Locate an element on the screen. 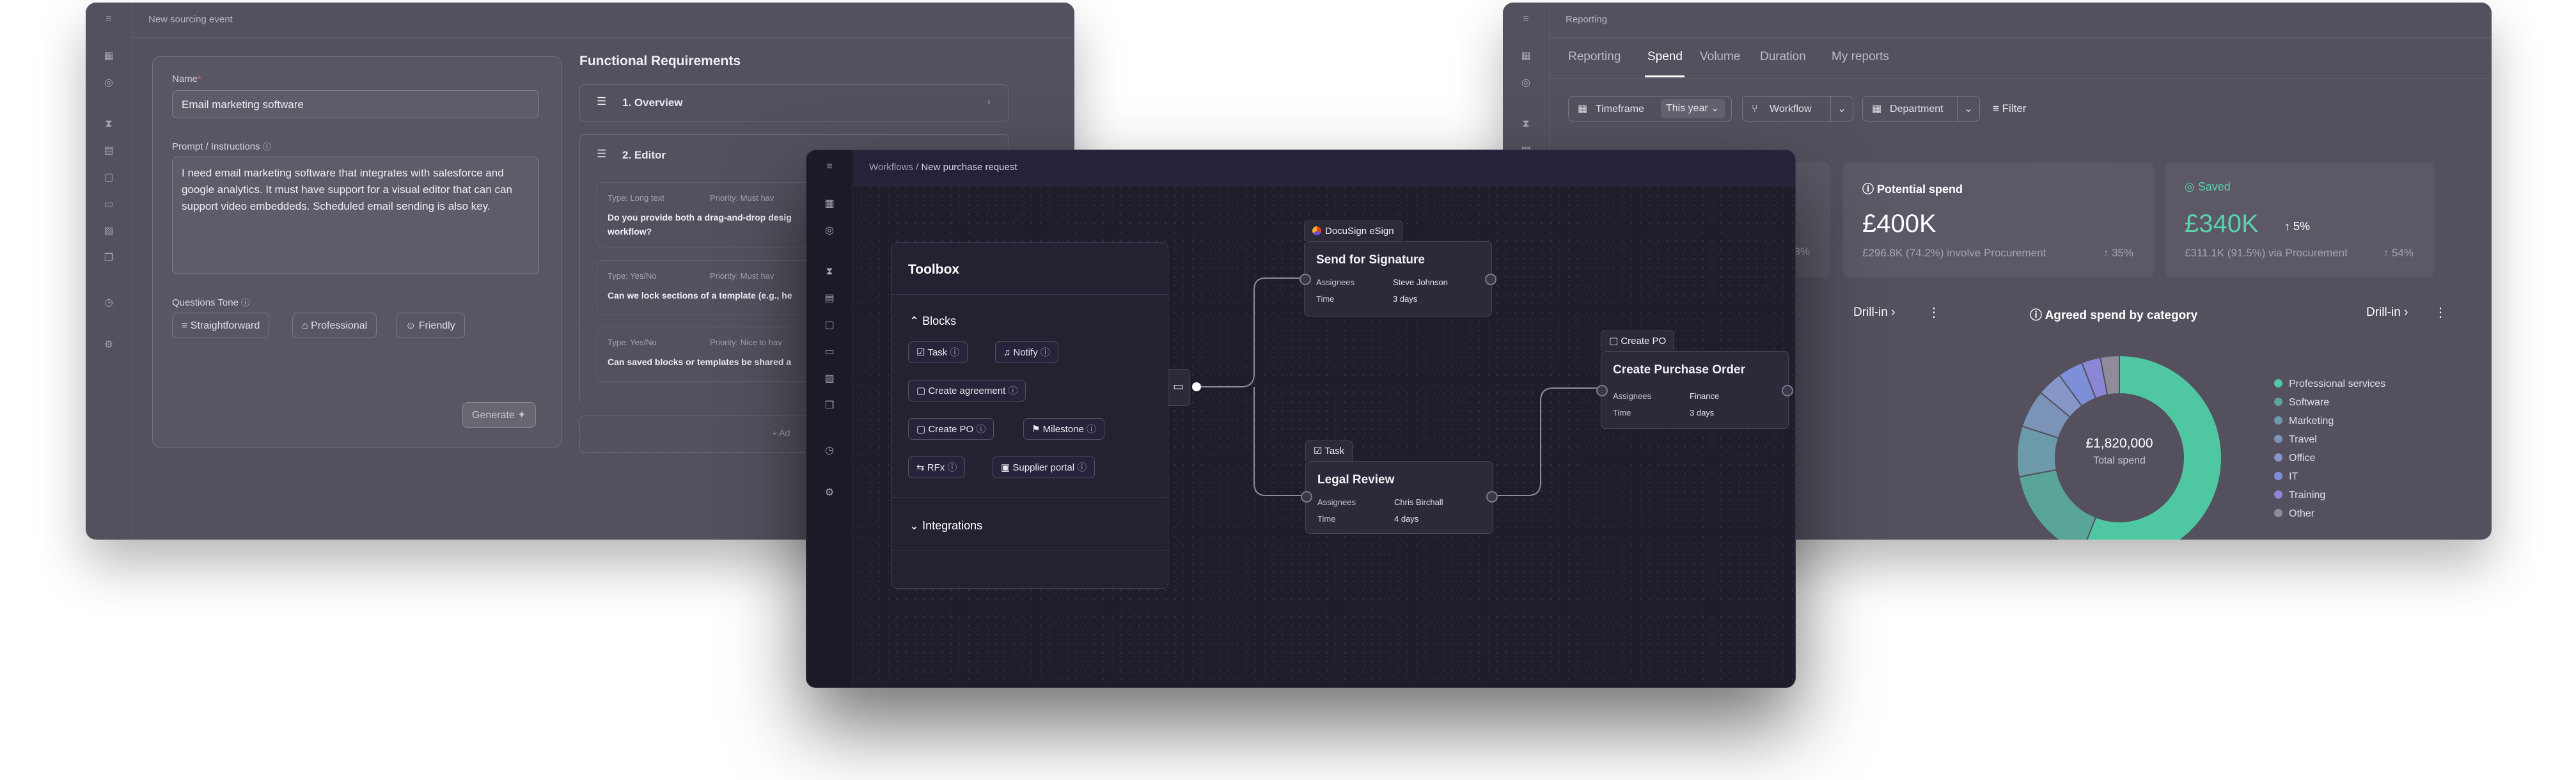 The width and height of the screenshot is (2576, 780). connector-port is located at coordinates (1196, 386).